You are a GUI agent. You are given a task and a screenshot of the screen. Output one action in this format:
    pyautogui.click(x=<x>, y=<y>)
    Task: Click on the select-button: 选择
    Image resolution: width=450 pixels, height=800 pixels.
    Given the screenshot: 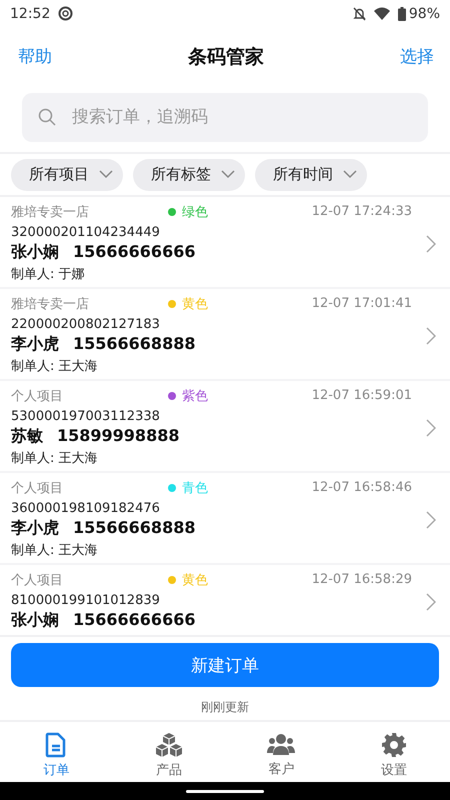 What is the action you would take?
    pyautogui.click(x=417, y=56)
    